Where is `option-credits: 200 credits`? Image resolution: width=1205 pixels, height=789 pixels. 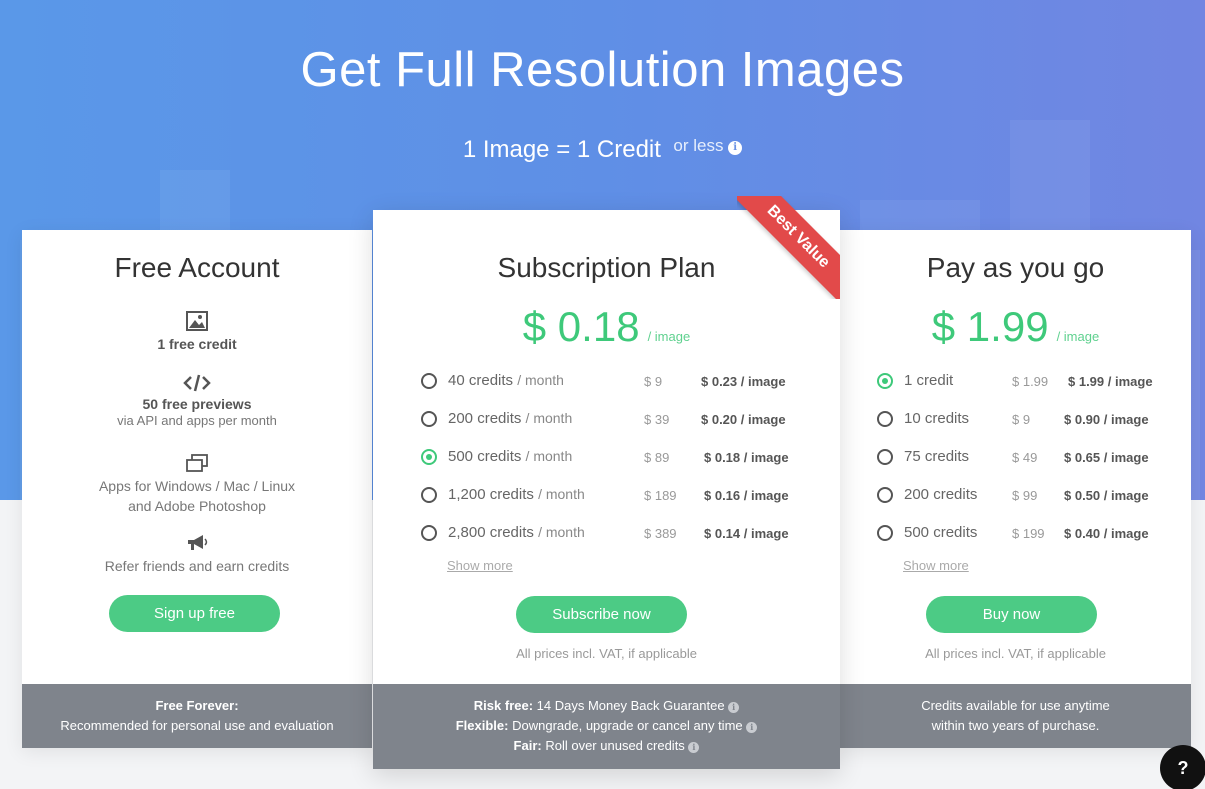
option-credits: 200 credits is located at coordinates (941, 494).